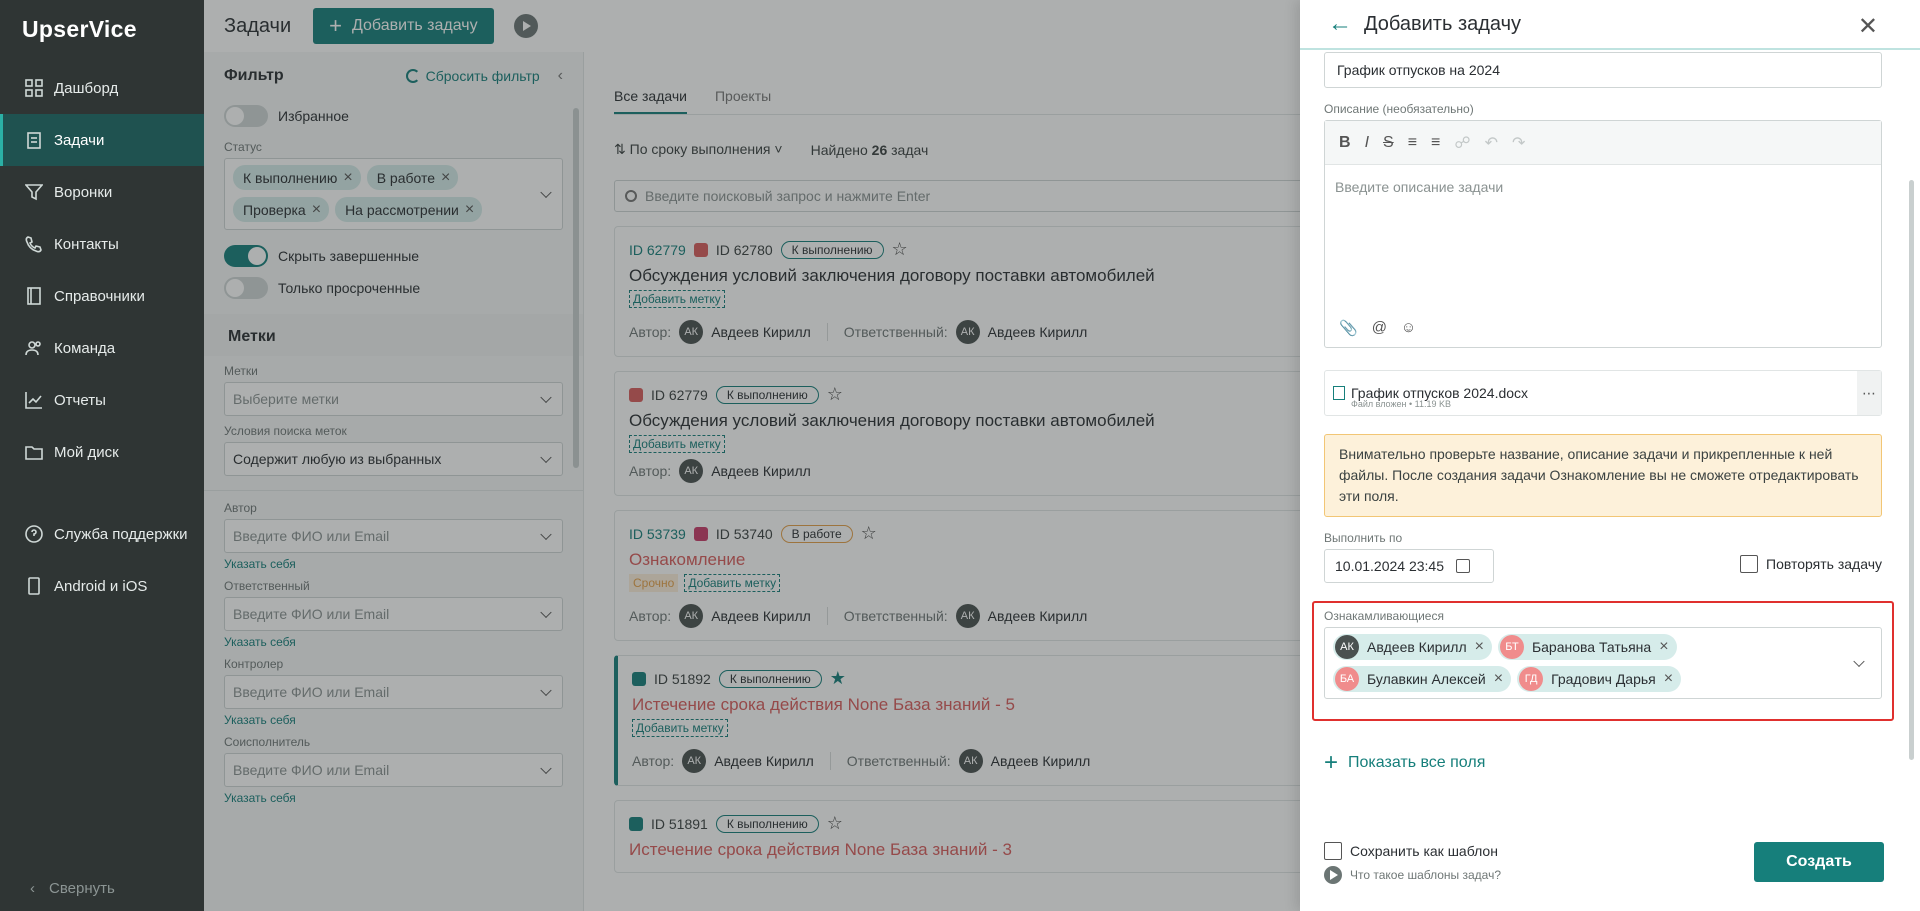 Image resolution: width=1920 pixels, height=911 pixels. What do you see at coordinates (1462, 143) in the screenshot?
I see `link-icon: ☍` at bounding box center [1462, 143].